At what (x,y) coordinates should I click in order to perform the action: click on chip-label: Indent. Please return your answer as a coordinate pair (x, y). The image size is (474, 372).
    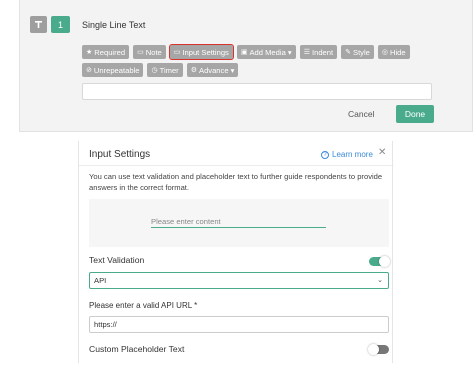
    Looking at the image, I should click on (323, 52).